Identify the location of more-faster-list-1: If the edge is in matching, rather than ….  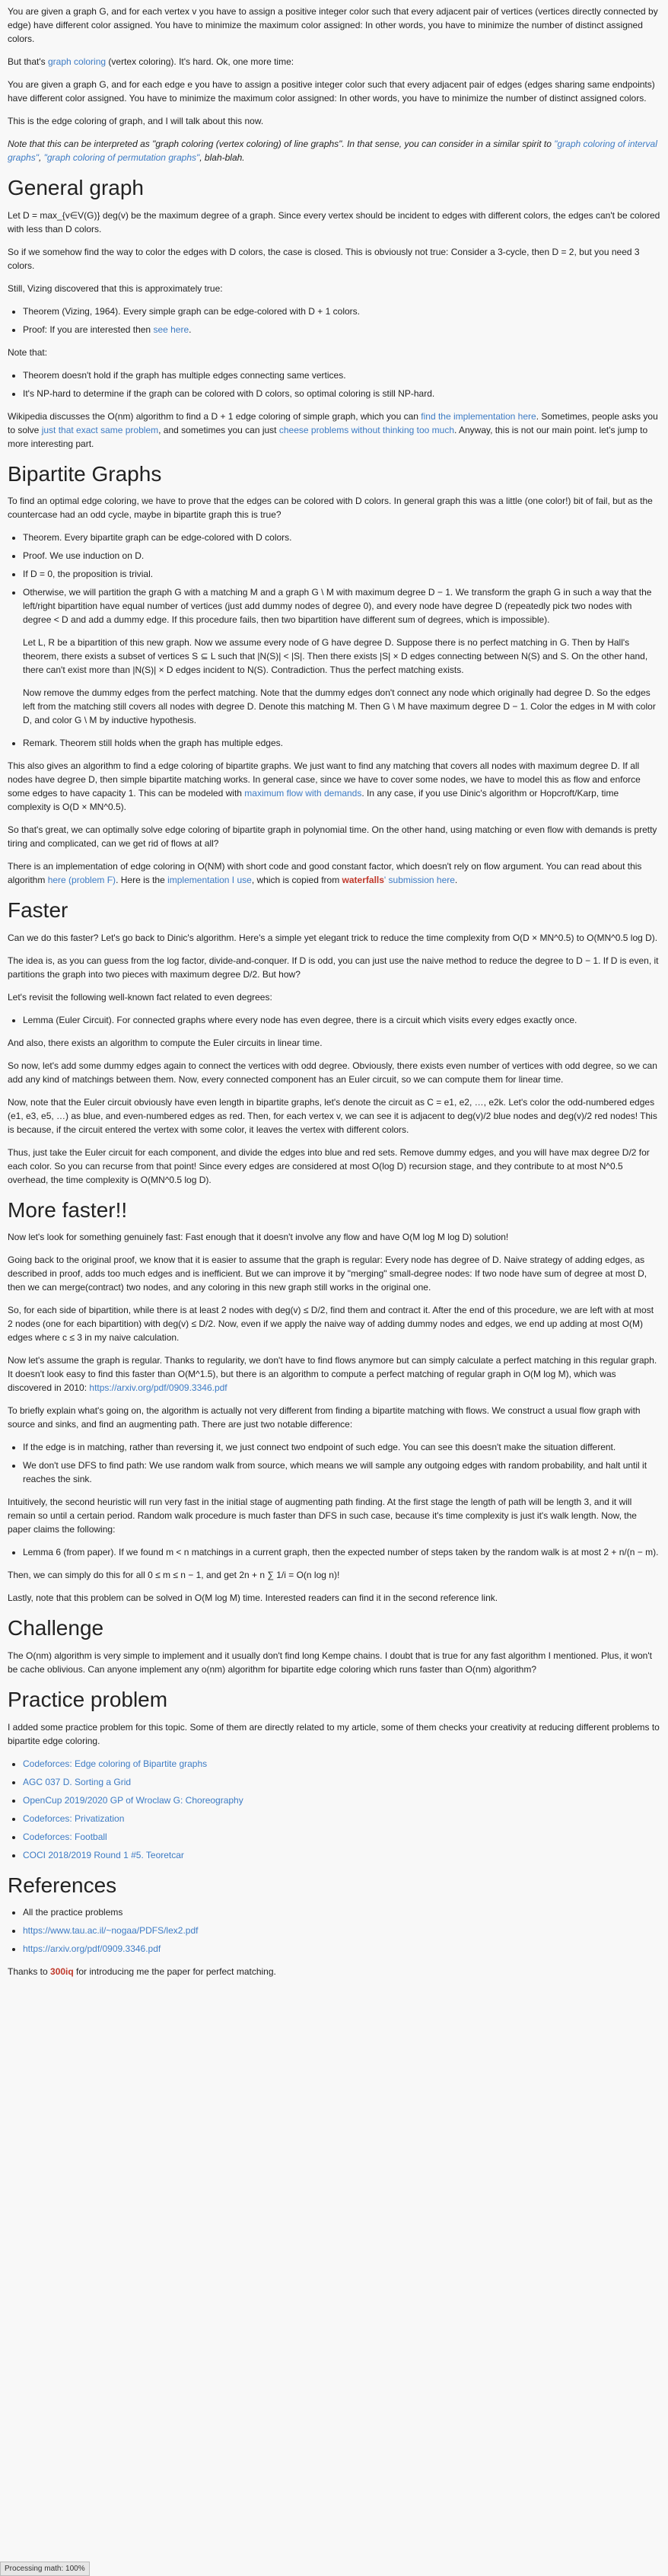
(334, 1463).